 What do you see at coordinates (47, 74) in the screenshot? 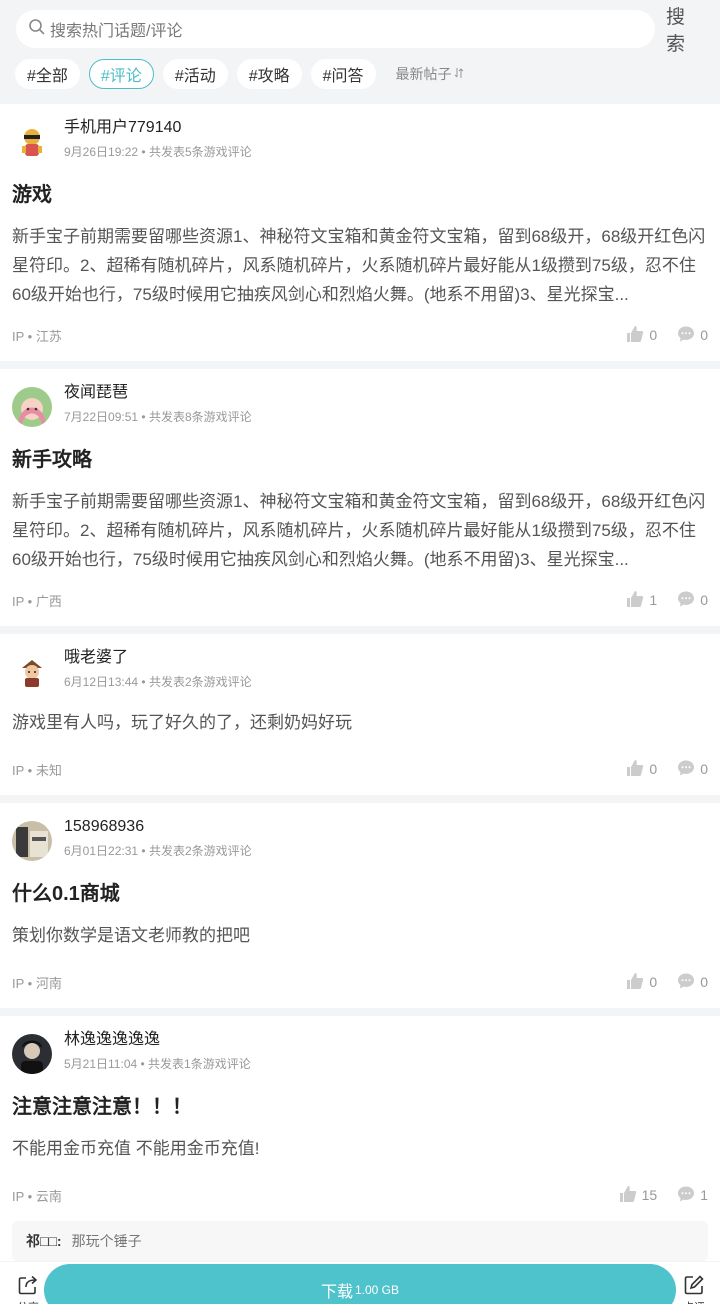
I see `tag-all: #全部` at bounding box center [47, 74].